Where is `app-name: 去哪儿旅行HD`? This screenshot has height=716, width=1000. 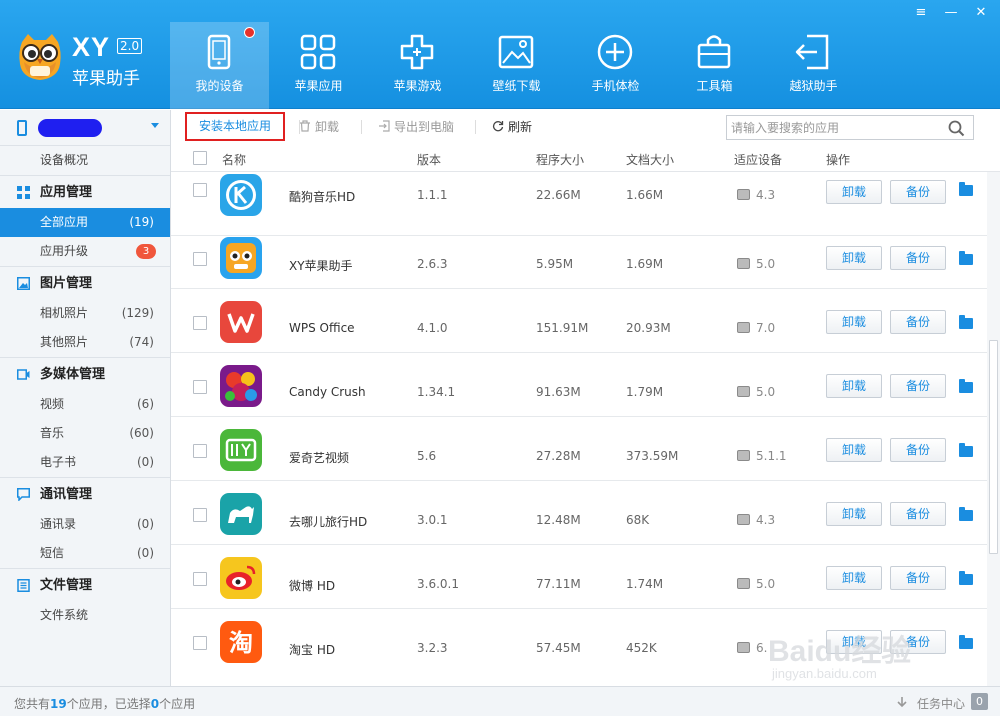 app-name: 去哪儿旅行HD is located at coordinates (328, 522).